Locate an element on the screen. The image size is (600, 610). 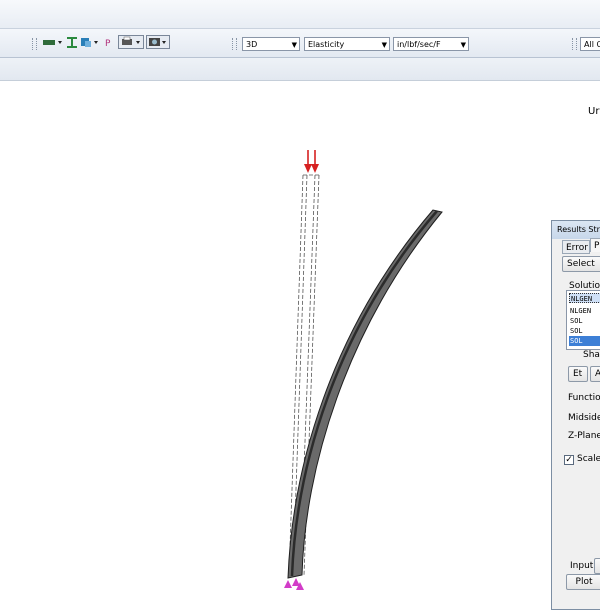
section-tool-icon is located at coordinates (90, 42).